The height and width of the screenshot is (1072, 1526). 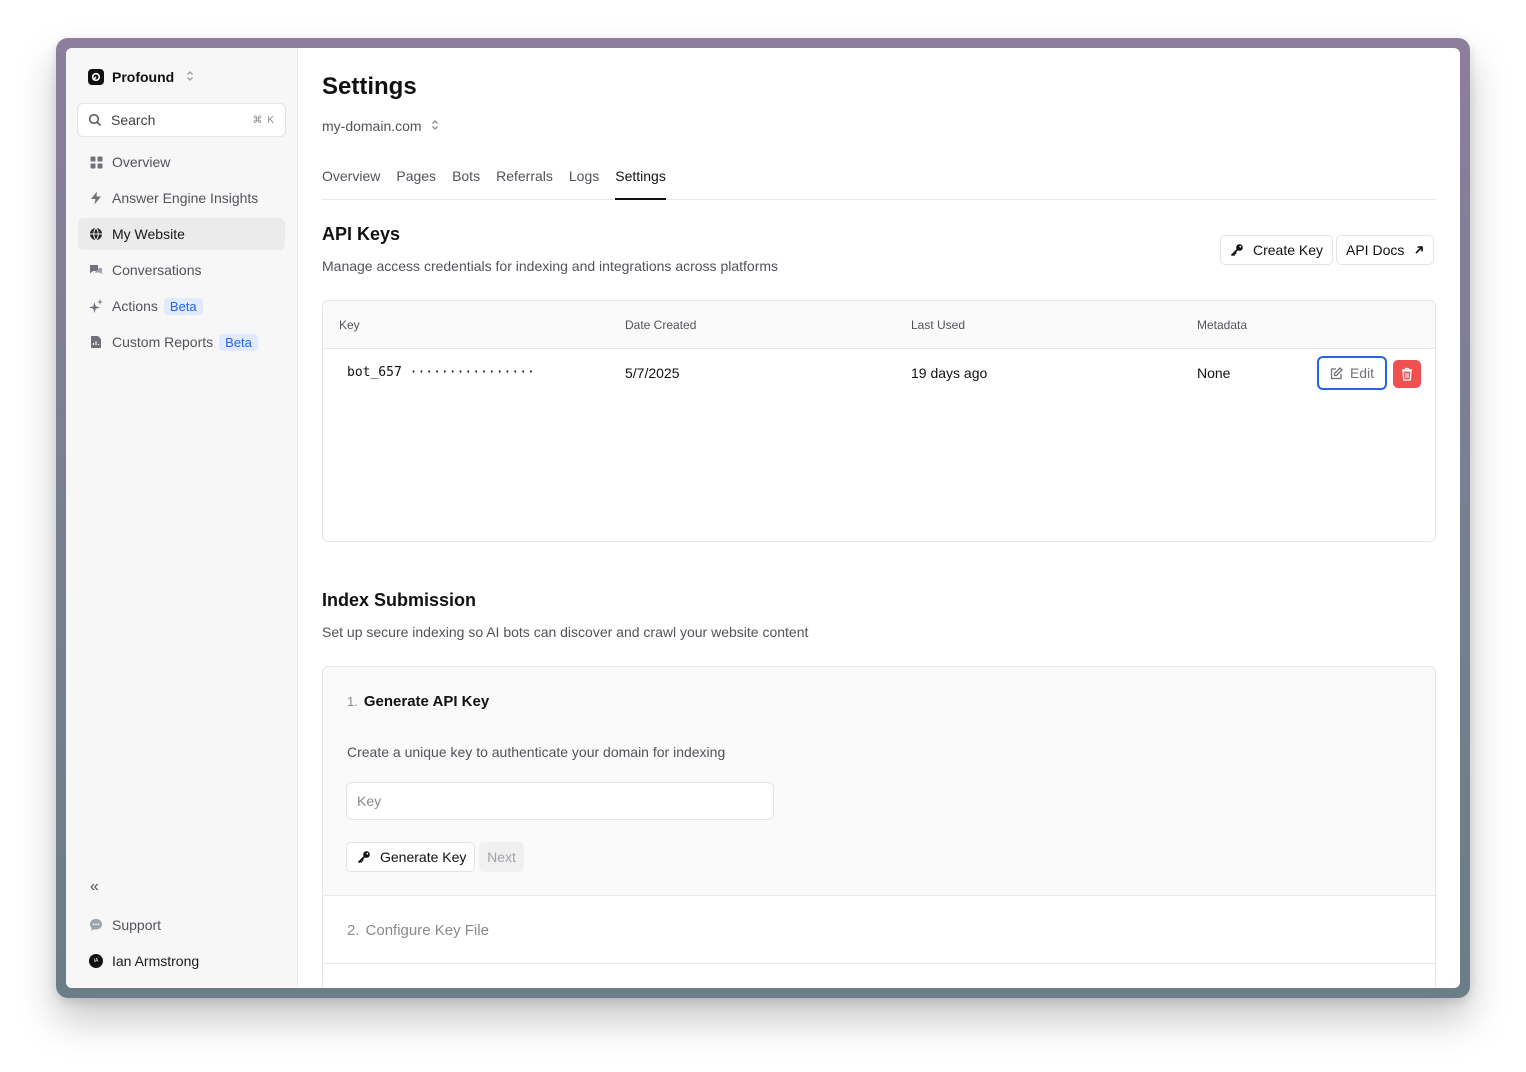 What do you see at coordinates (372, 126) in the screenshot?
I see `domain-label: my-domain.com` at bounding box center [372, 126].